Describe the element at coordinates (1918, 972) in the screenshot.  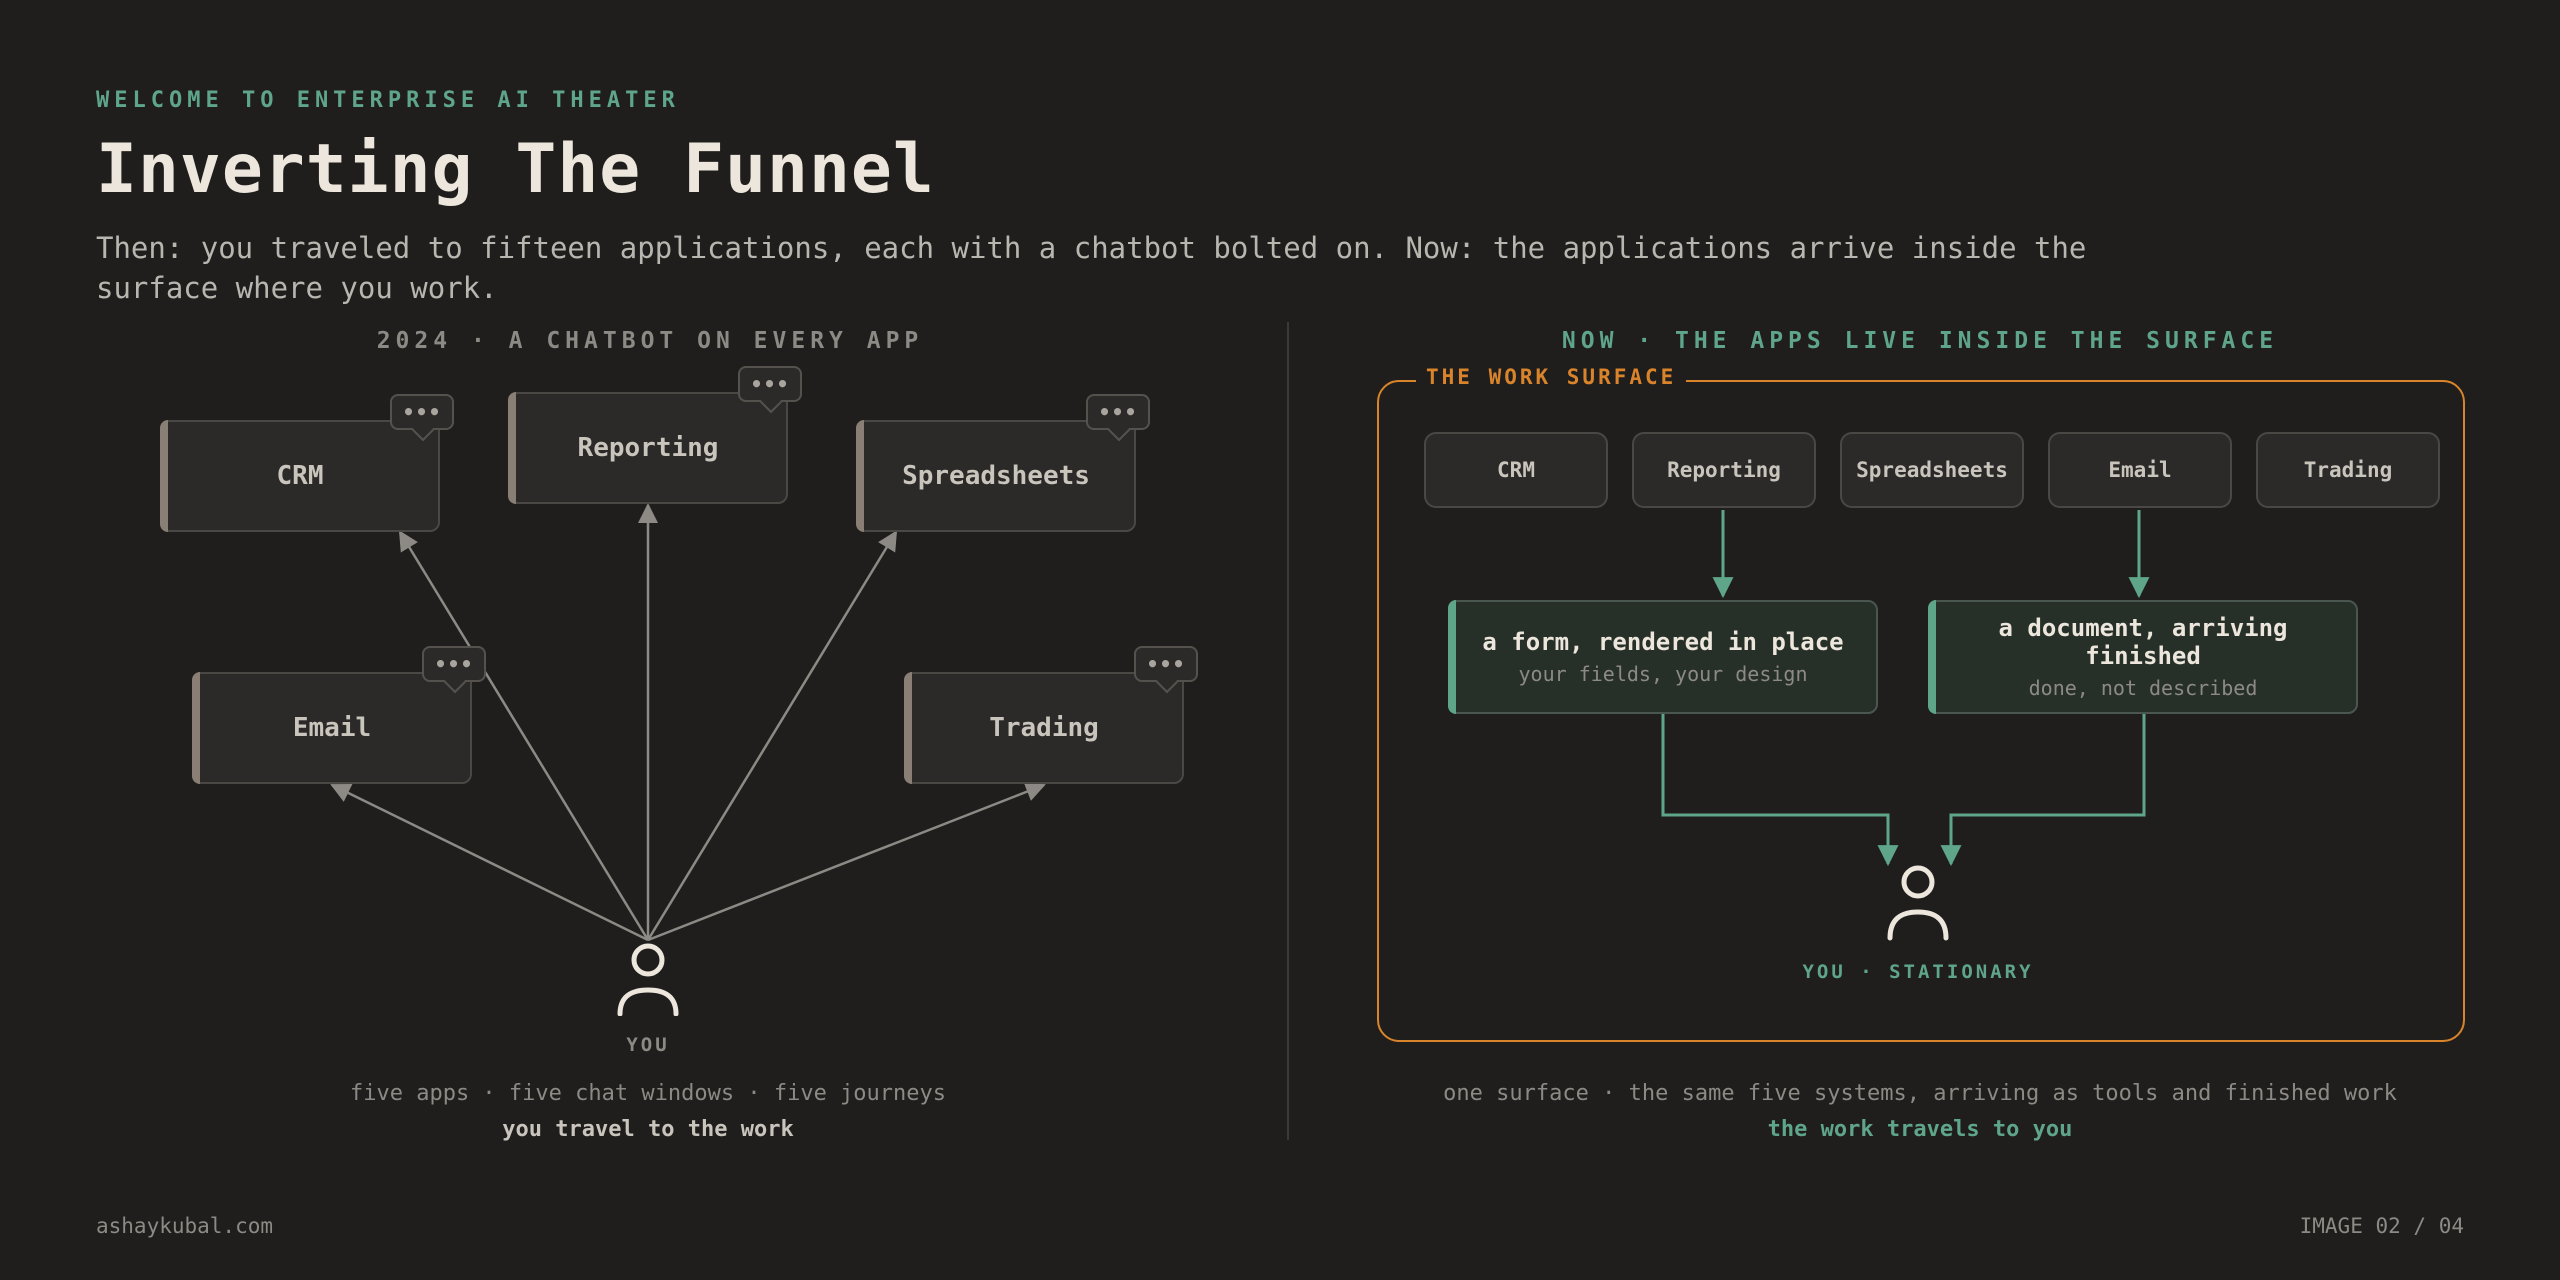
I see `you-stationary-label: YOU · STATIONARY` at that location.